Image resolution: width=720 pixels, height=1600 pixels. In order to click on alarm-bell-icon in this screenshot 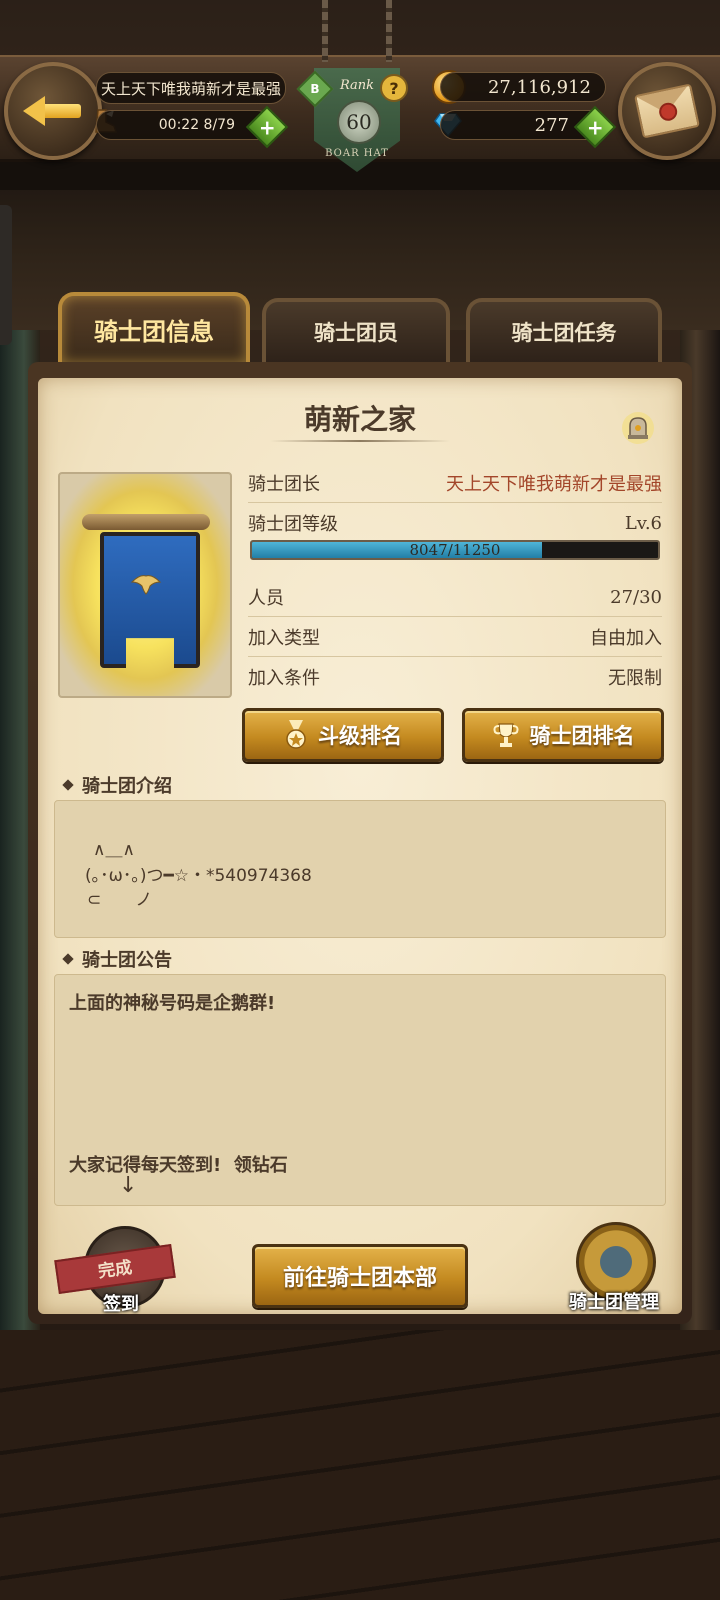, I will do `click(638, 426)`.